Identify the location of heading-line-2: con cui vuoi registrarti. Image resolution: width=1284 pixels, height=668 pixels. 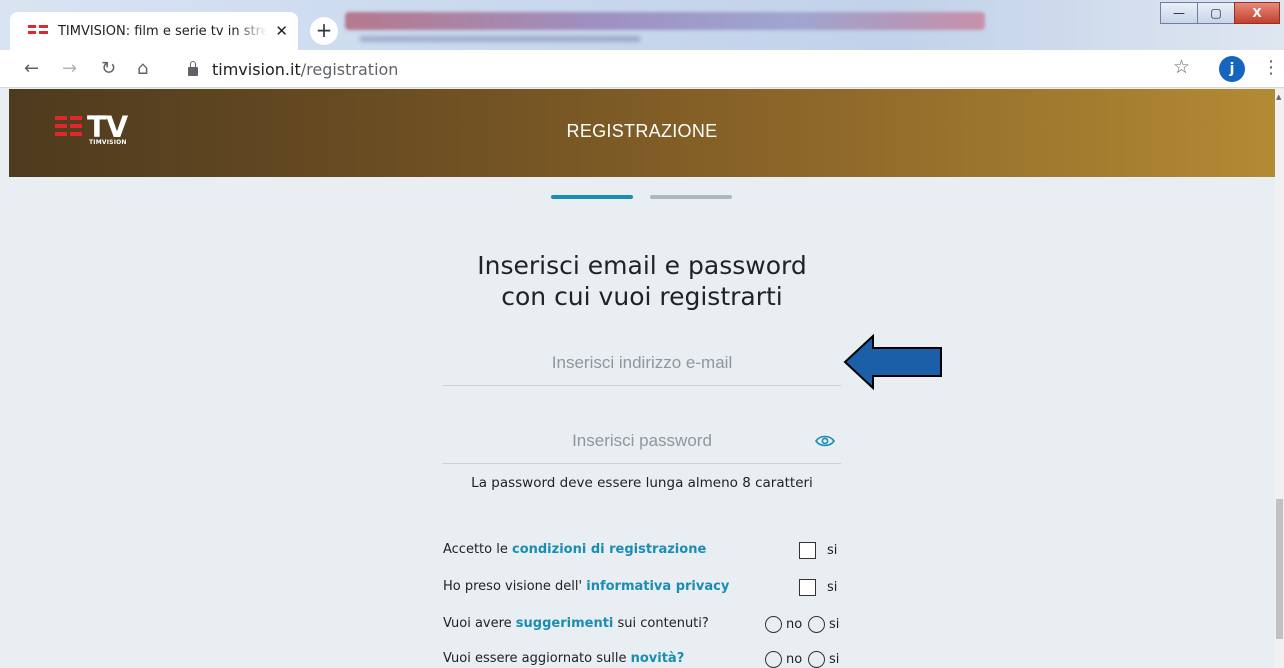
(642, 296).